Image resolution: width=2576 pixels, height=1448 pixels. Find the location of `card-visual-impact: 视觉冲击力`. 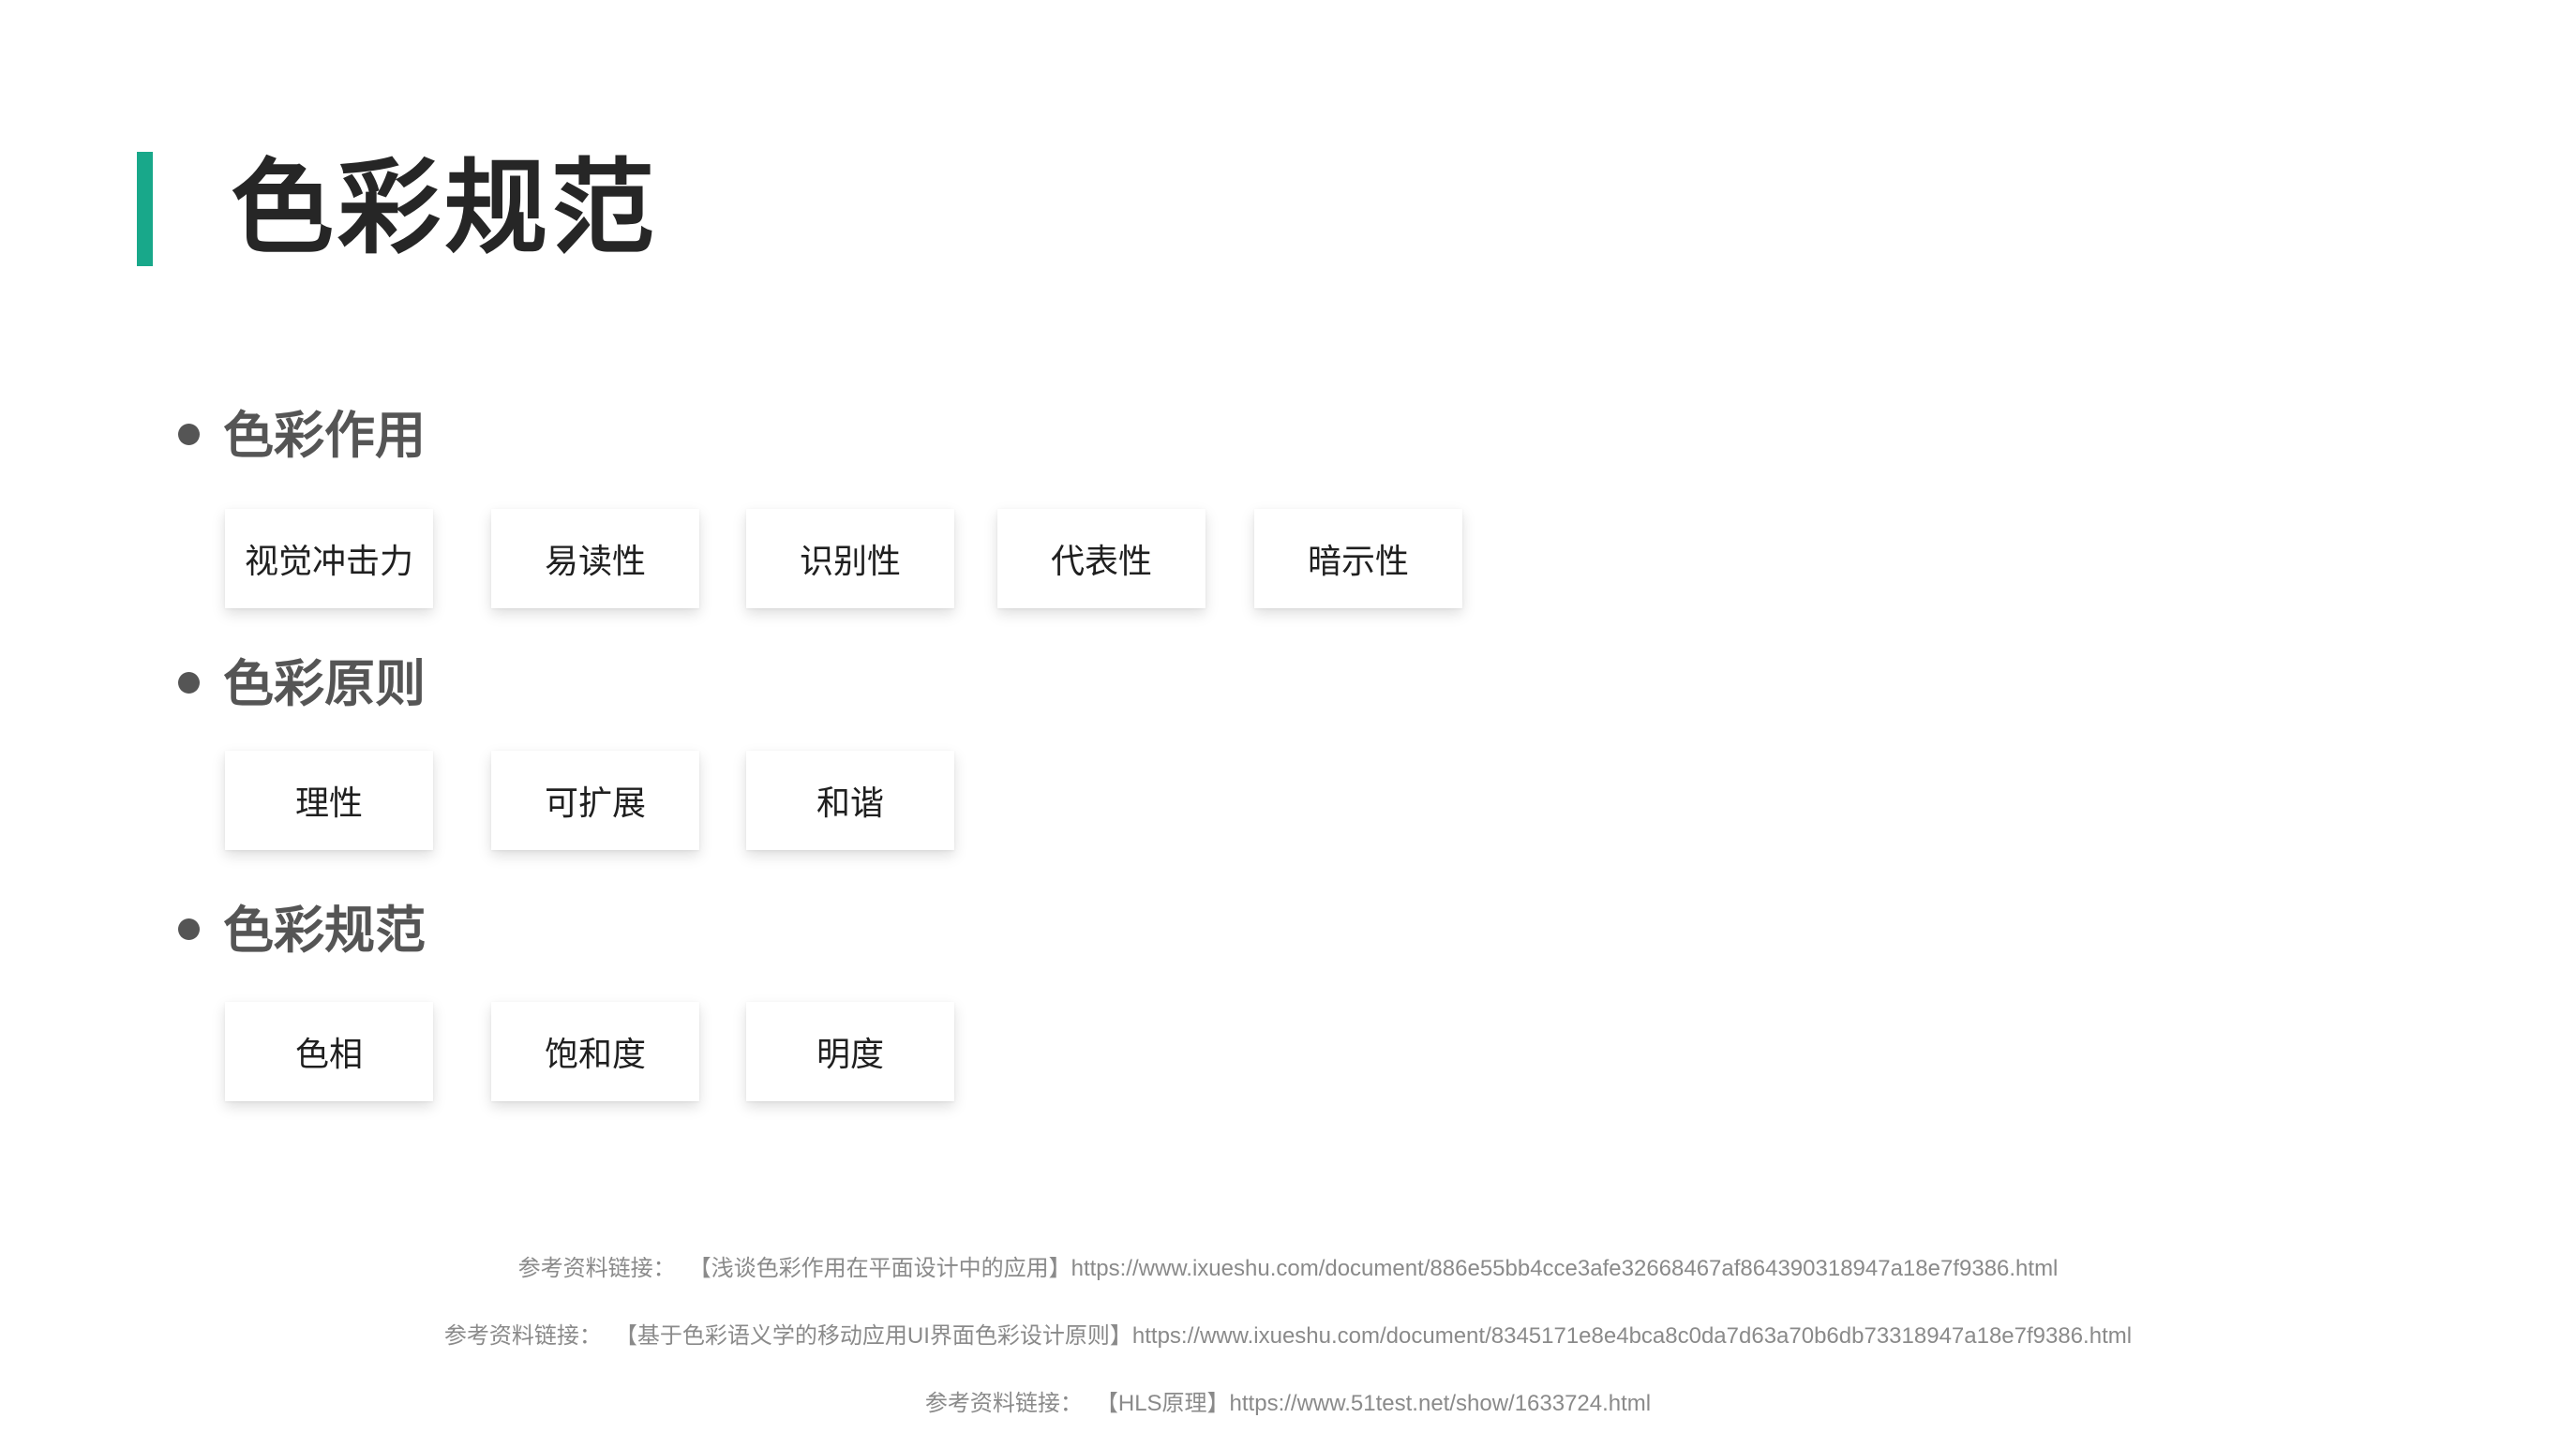

card-visual-impact: 视觉冲击力 is located at coordinates (329, 558).